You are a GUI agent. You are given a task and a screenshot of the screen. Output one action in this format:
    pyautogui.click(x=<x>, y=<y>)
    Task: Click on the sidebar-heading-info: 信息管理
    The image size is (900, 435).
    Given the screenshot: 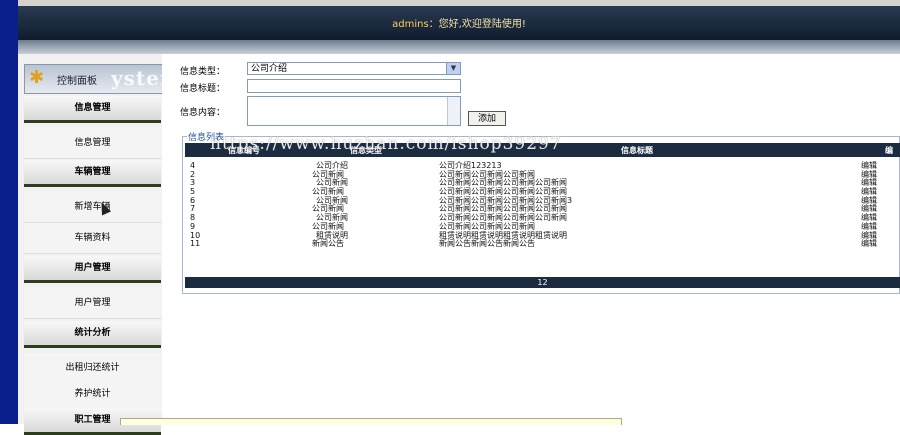 What is the action you would take?
    pyautogui.click(x=92, y=109)
    